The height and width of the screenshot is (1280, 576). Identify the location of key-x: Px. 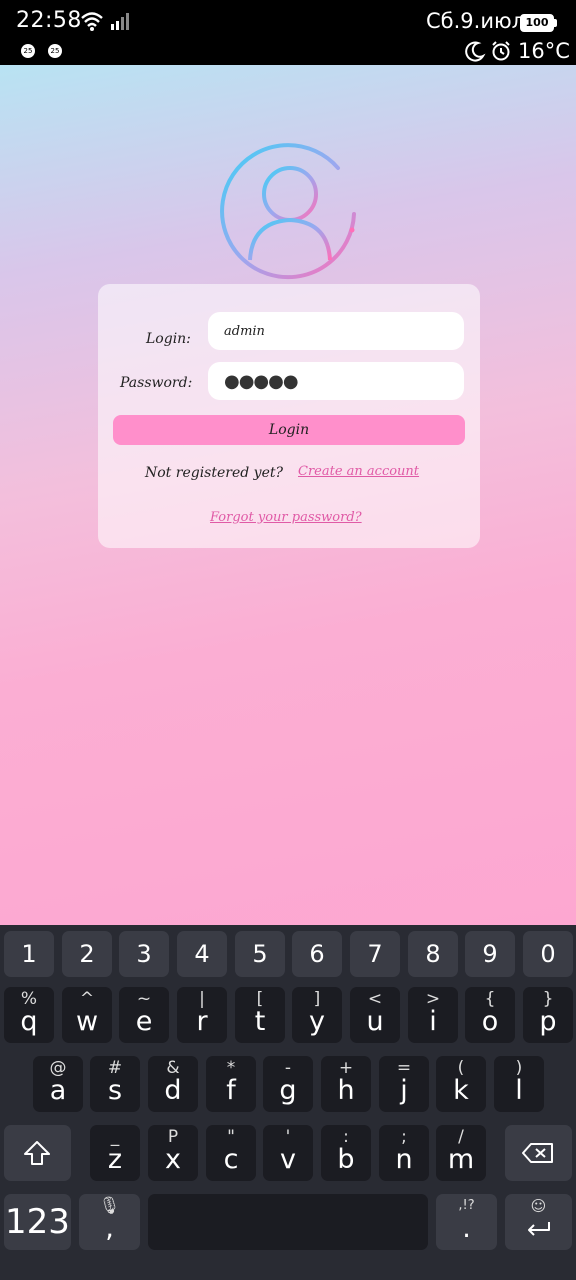
(173, 1153).